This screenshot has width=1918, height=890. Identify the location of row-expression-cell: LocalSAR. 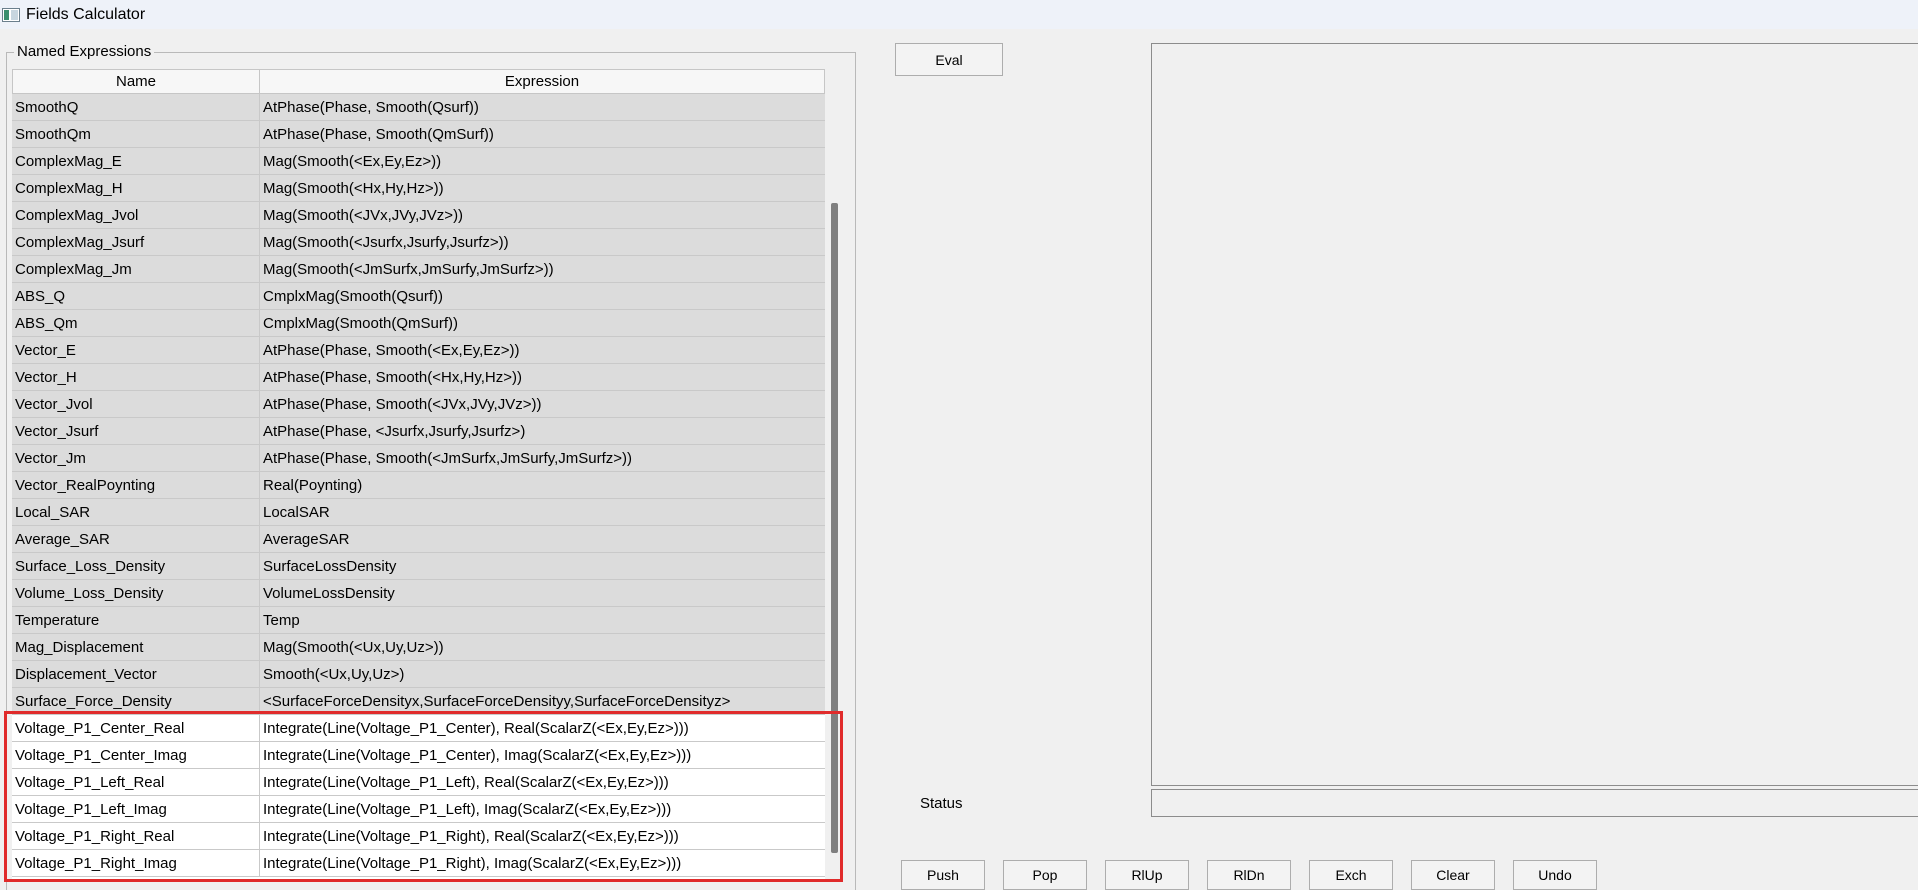
(542, 512).